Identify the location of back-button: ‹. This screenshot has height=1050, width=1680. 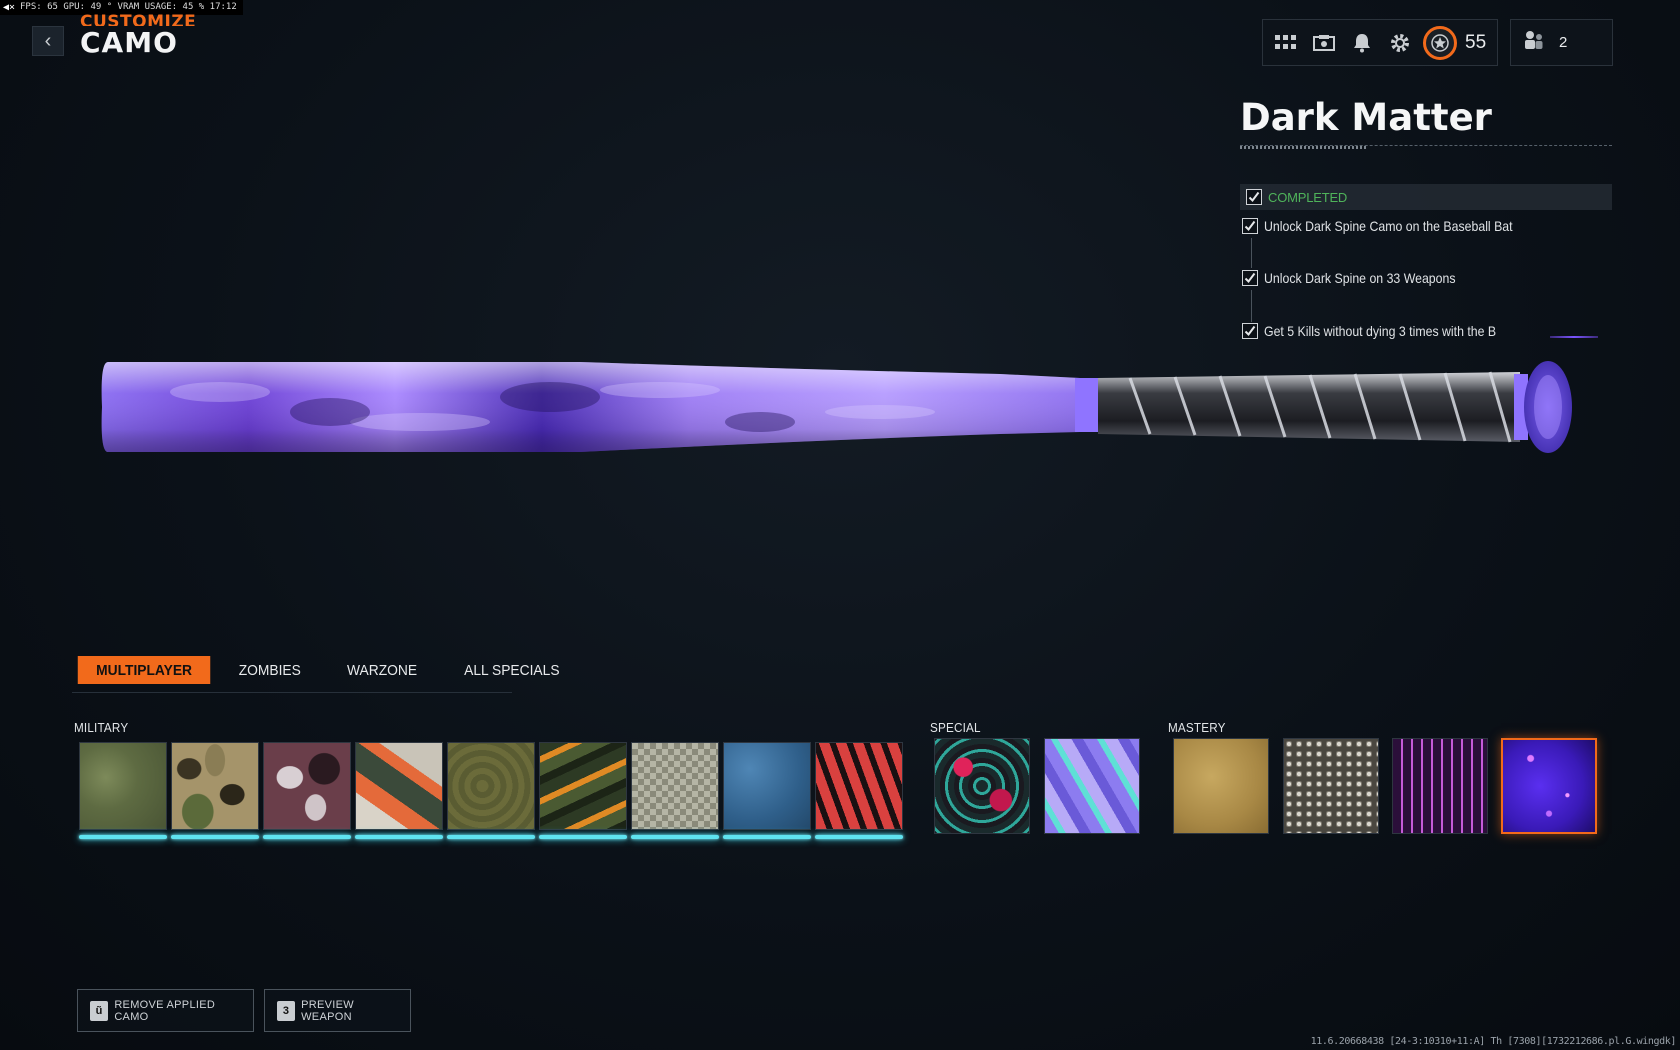
(48, 41).